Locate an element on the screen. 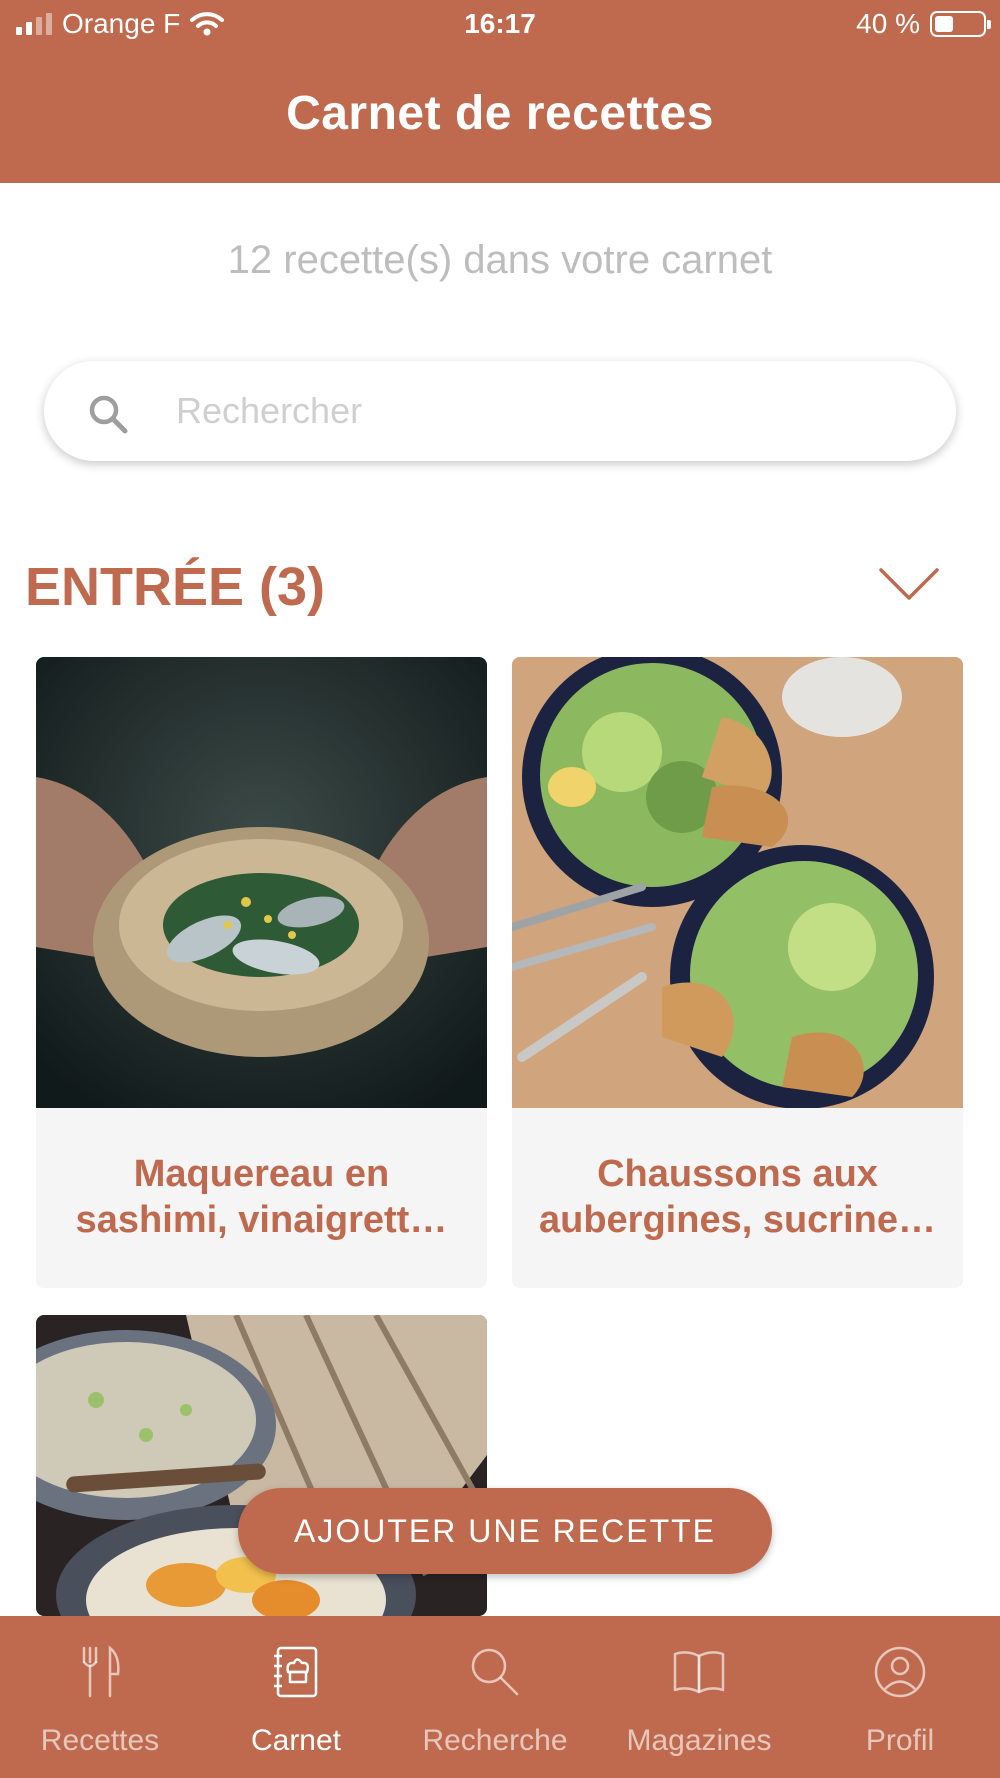 The image size is (1000, 1778). tab-label: Recherche is located at coordinates (495, 1740).